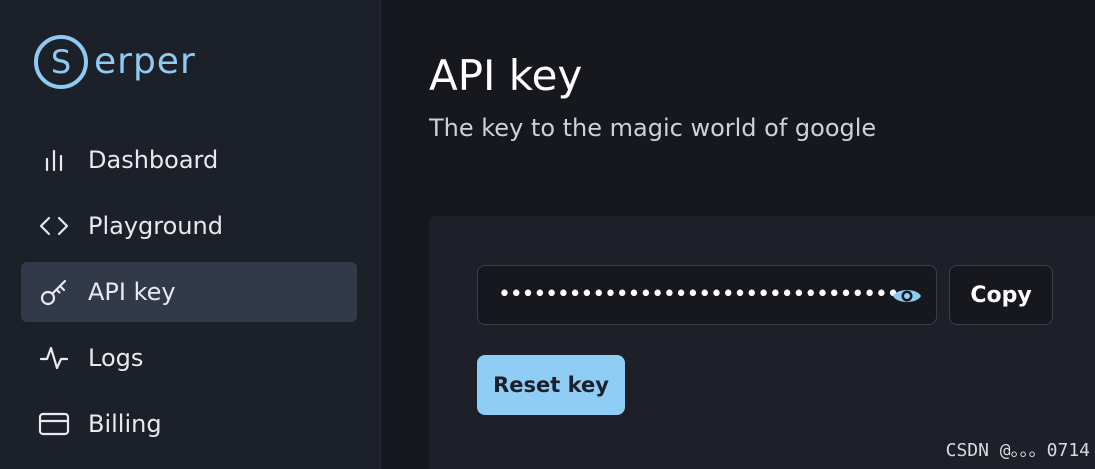 This screenshot has width=1095, height=469. Describe the element at coordinates (907, 296) in the screenshot. I see `eye-icon` at that location.